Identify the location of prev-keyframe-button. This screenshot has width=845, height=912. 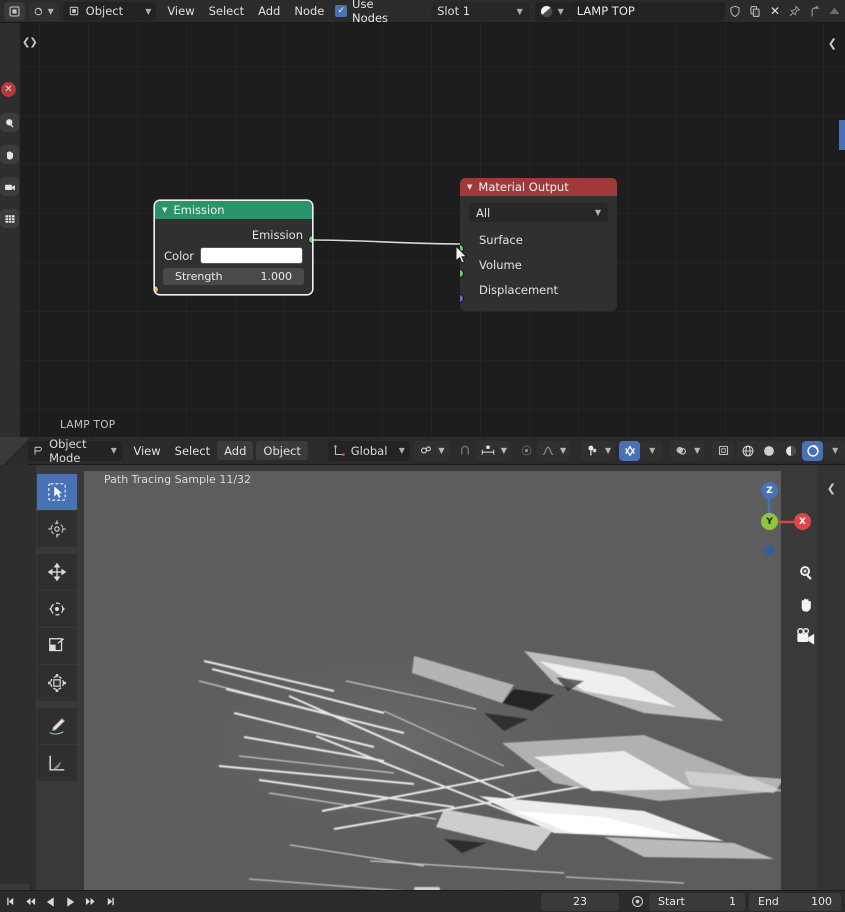
(30, 902).